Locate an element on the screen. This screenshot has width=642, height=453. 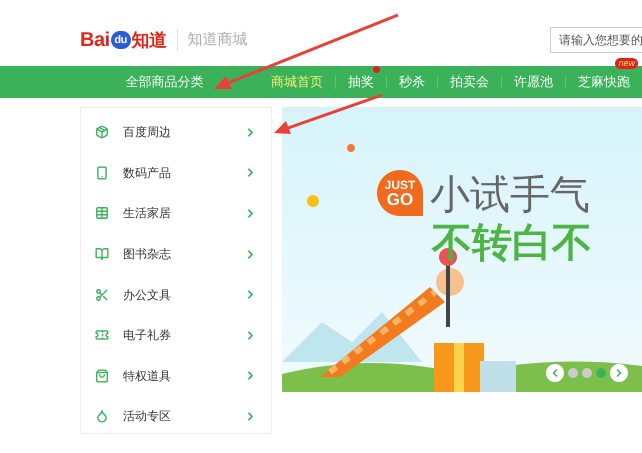
category-item: 生活家居 is located at coordinates (176, 213).